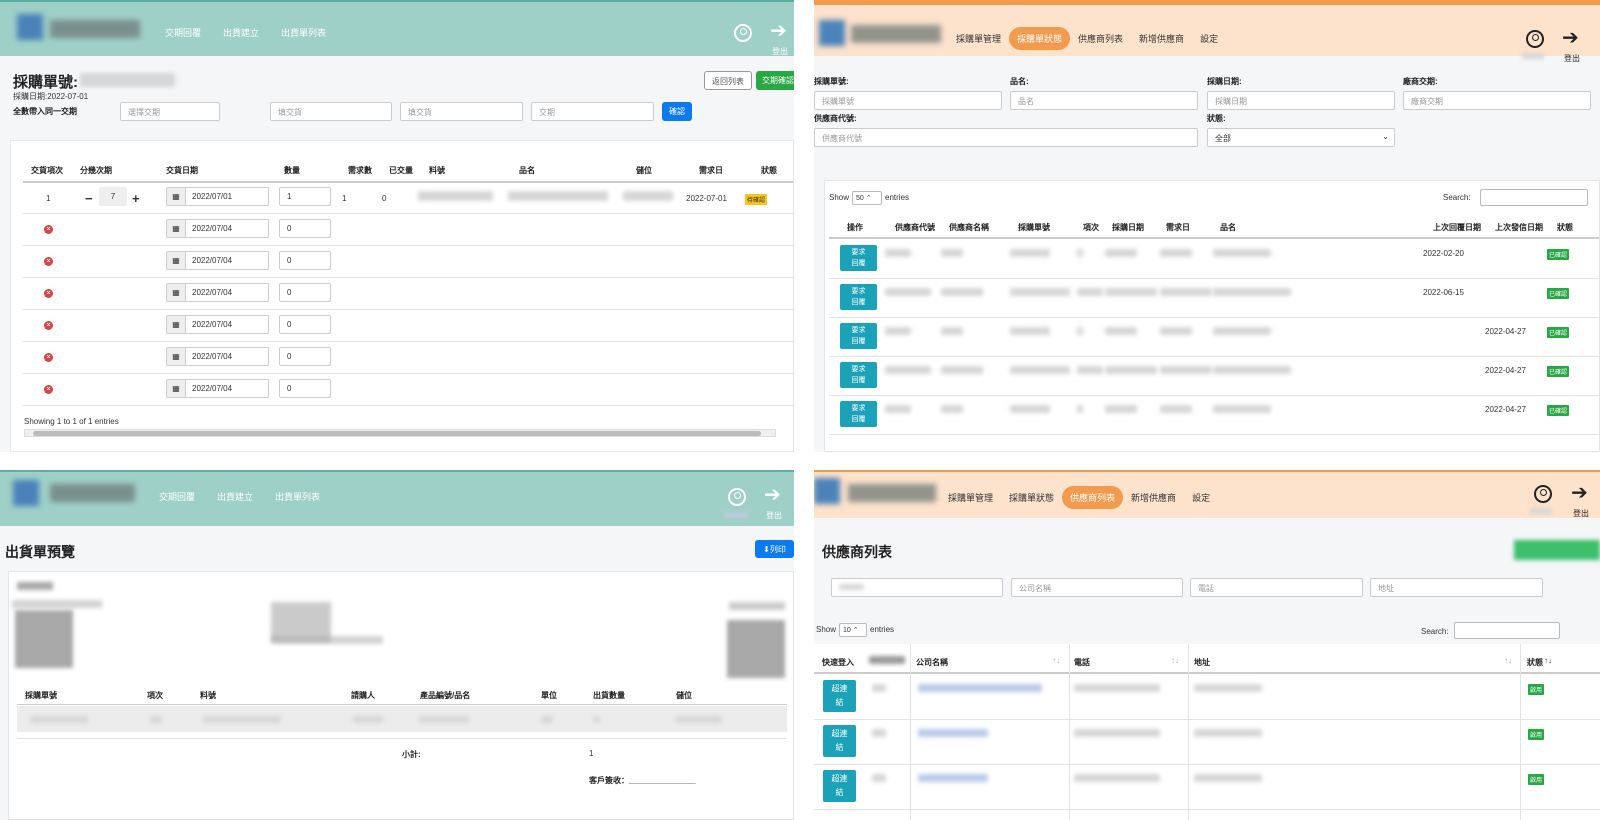  What do you see at coordinates (1456, 587) in the screenshot?
I see `filter-address-input: 地址` at bounding box center [1456, 587].